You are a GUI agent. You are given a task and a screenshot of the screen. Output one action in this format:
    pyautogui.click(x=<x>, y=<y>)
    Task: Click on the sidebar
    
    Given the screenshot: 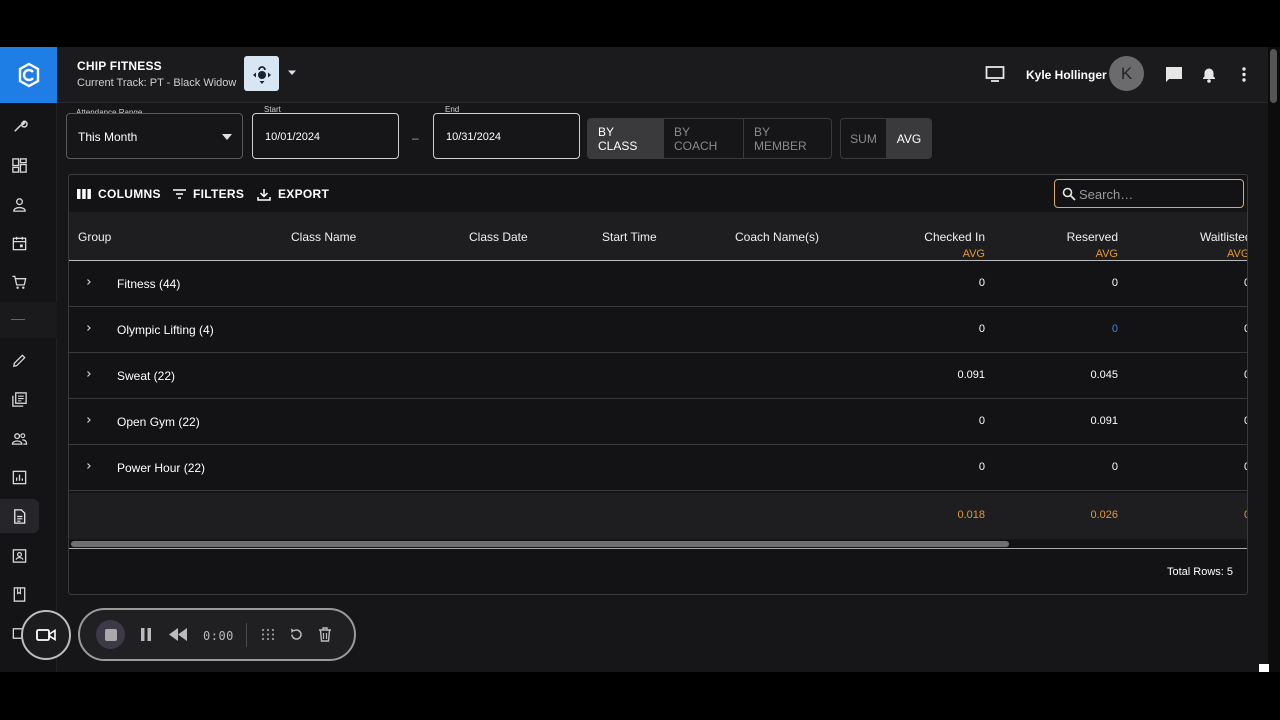 What is the action you would take?
    pyautogui.click(x=28, y=359)
    